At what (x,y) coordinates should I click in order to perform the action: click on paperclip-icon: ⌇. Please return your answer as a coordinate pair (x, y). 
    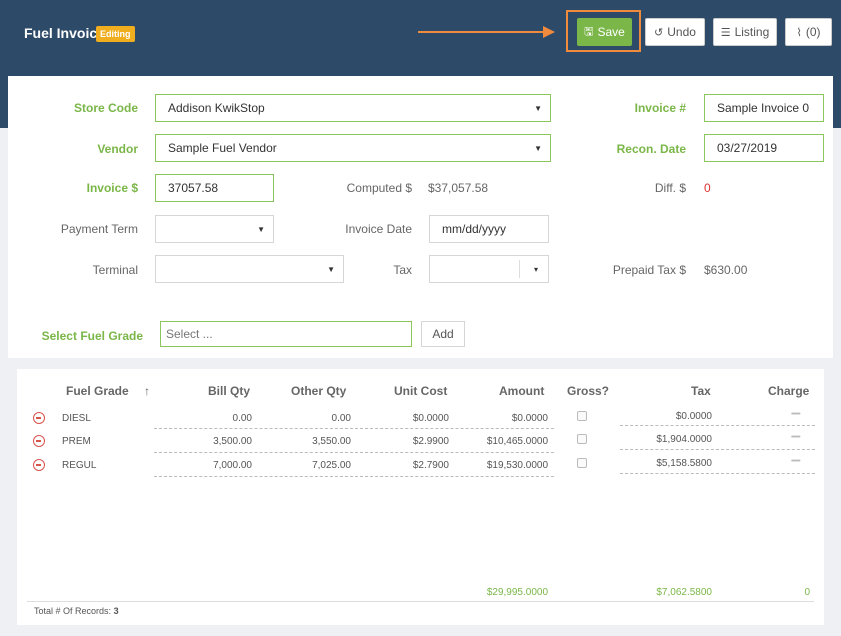
    Looking at the image, I should click on (799, 32).